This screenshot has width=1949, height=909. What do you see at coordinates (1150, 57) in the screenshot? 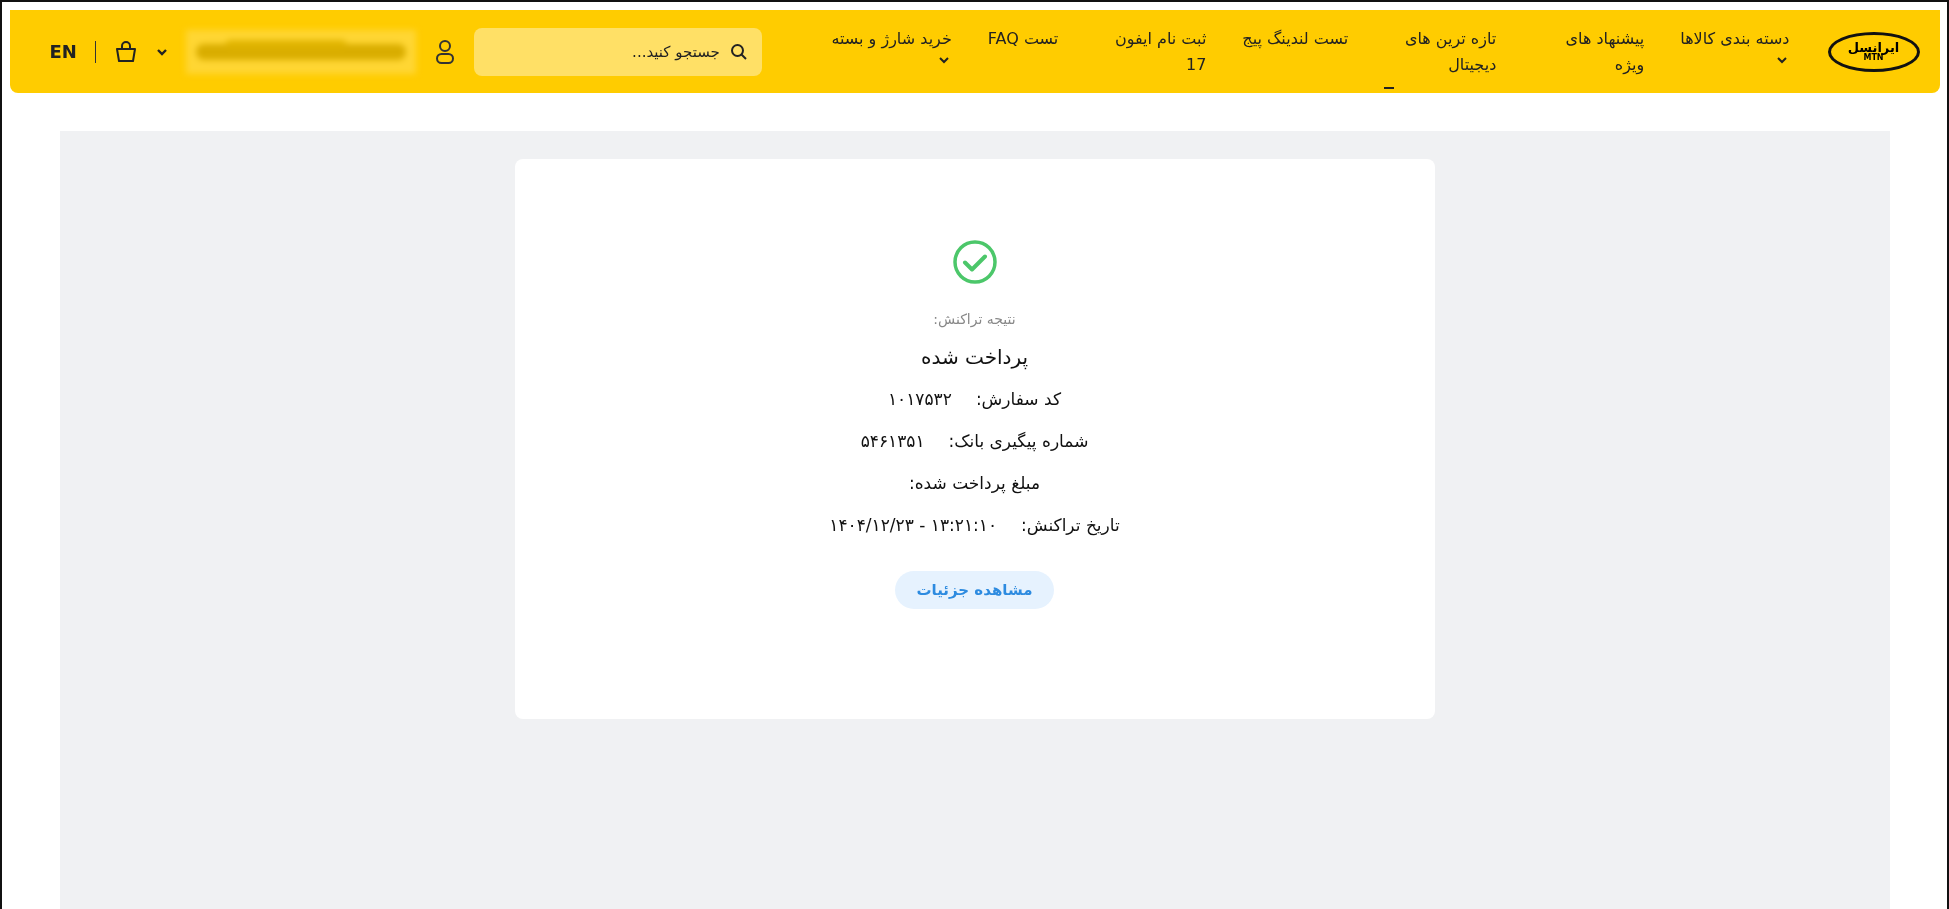
I see `nav-link: ثبت نام ایفون 17` at bounding box center [1150, 57].